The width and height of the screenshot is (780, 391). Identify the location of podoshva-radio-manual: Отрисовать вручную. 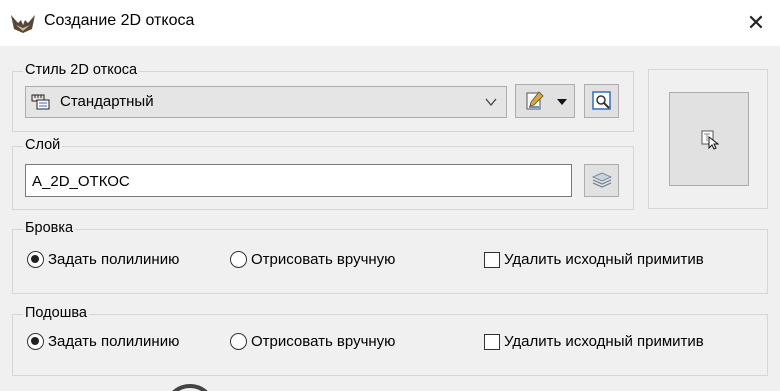
(312, 341).